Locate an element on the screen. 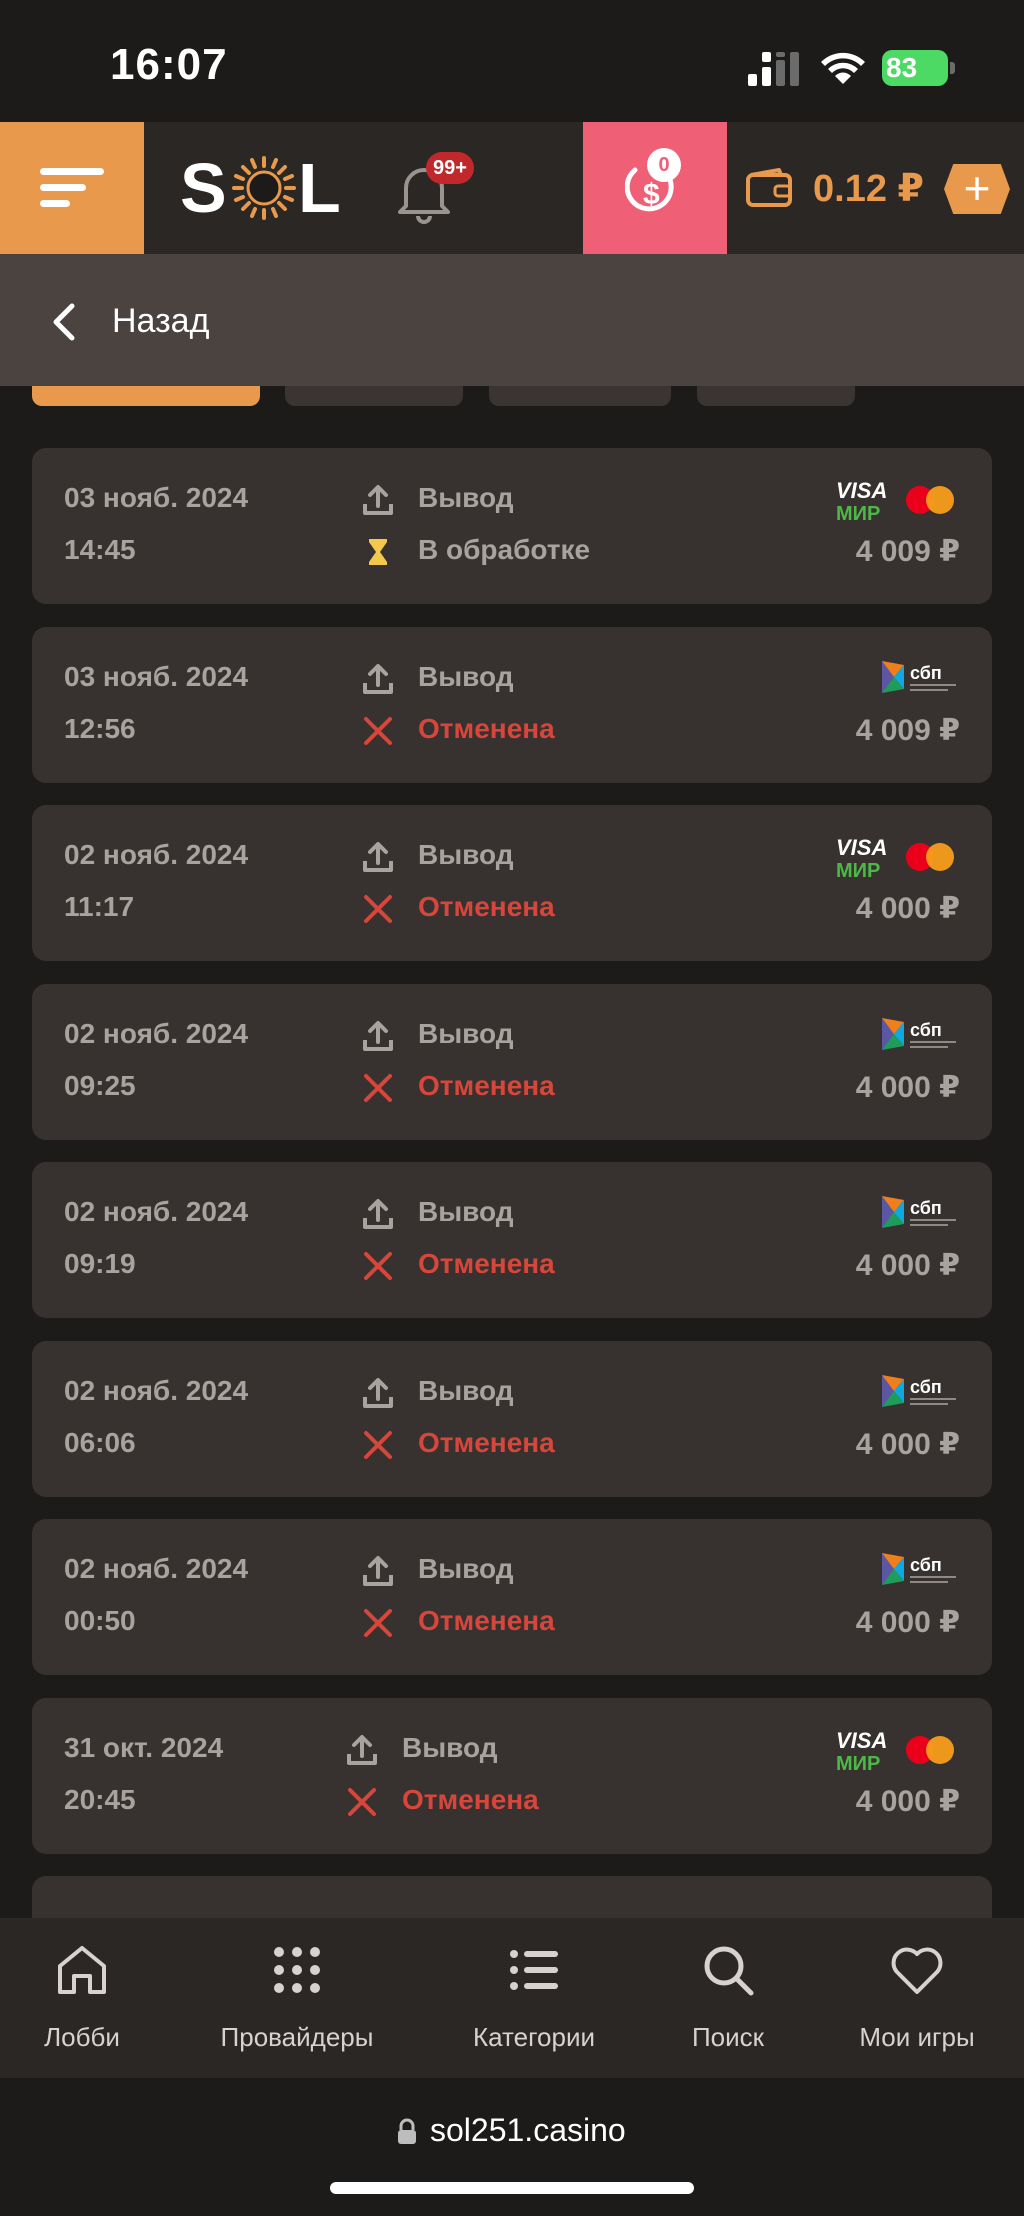 This screenshot has height=2216, width=1024. notifications-badge: 99+ is located at coordinates (450, 168).